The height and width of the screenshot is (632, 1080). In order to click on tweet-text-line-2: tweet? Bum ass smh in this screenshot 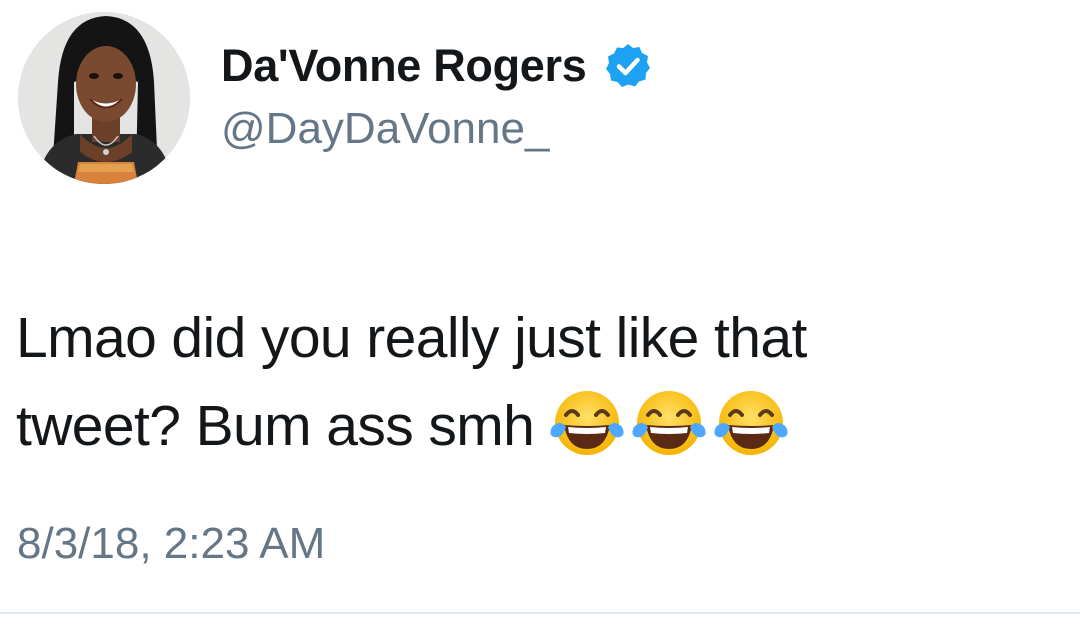, I will do `click(275, 426)`.